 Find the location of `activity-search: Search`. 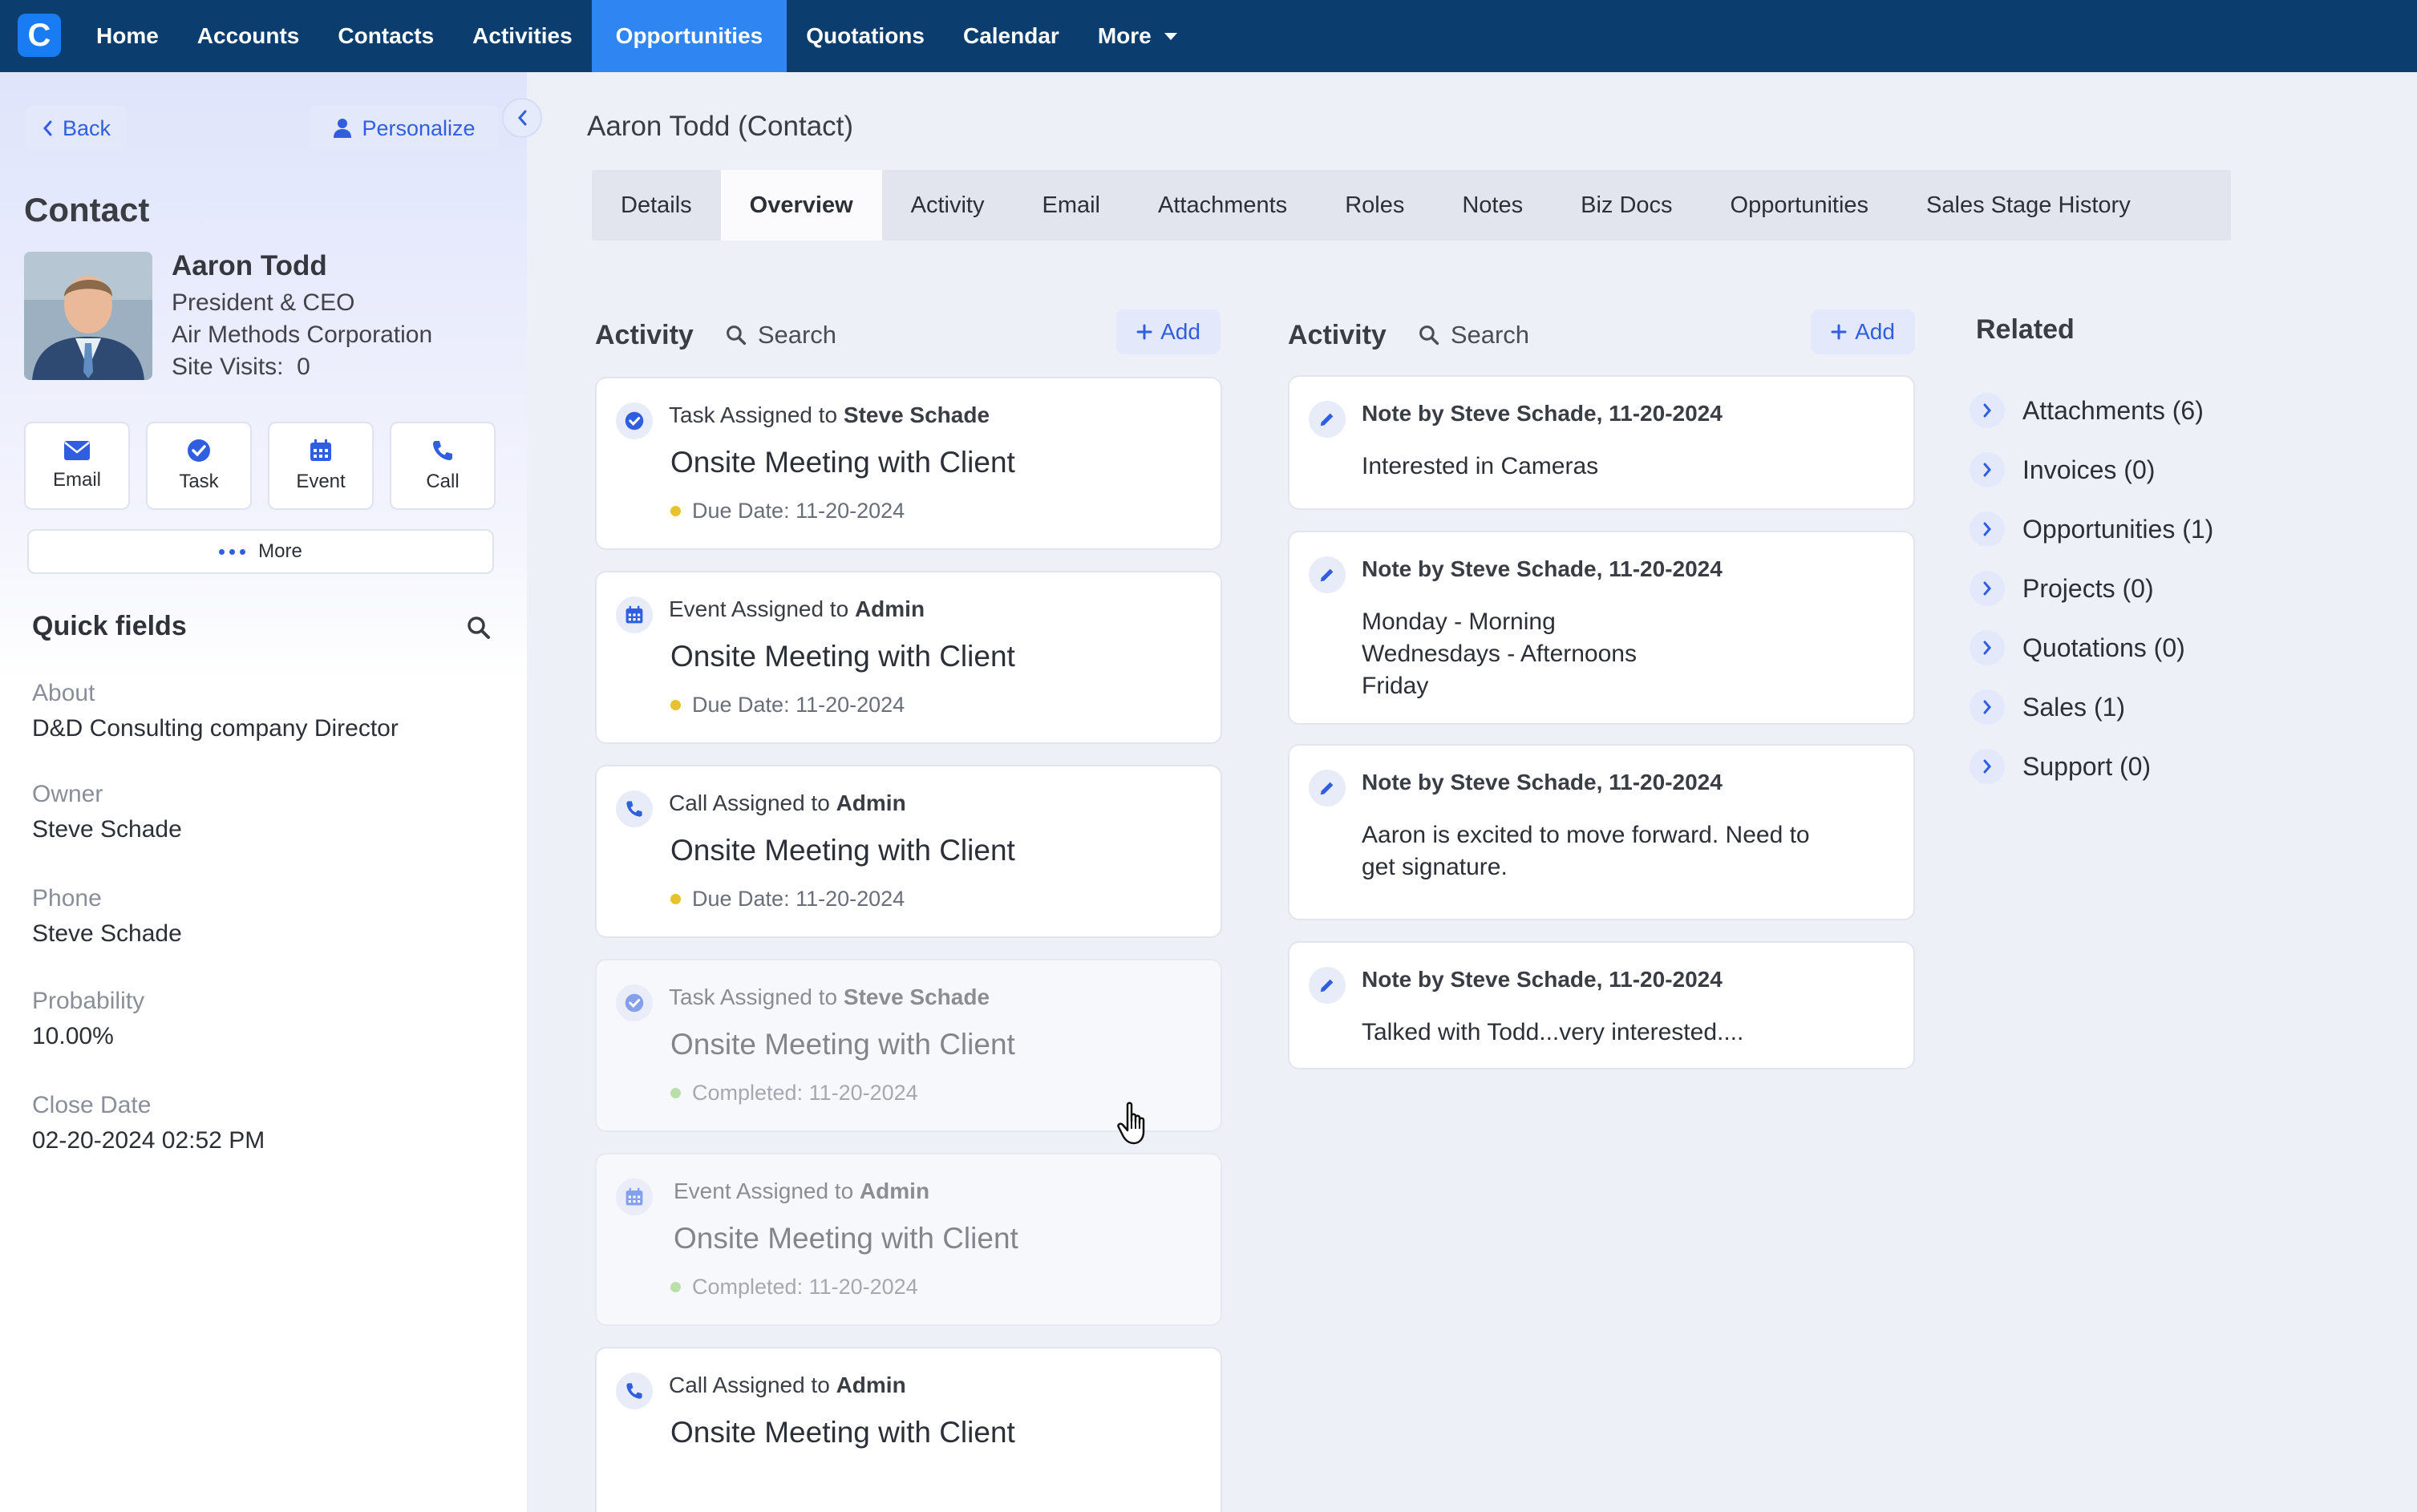

activity-search: Search is located at coordinates (781, 335).